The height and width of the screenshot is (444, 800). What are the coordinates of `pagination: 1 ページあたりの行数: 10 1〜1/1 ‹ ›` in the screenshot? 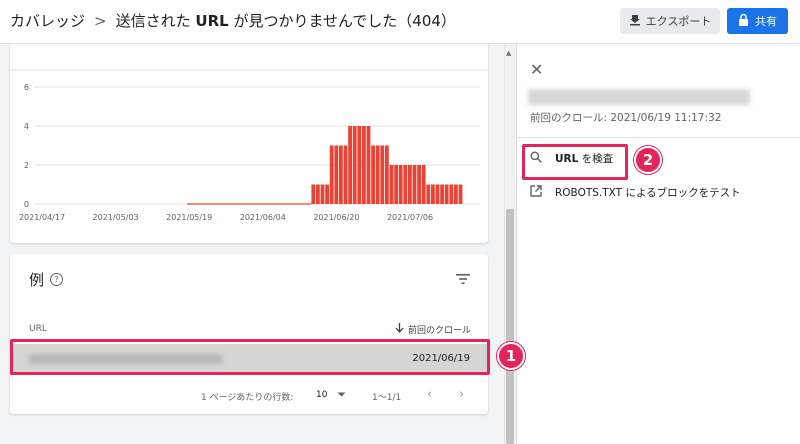 It's located at (249, 396).